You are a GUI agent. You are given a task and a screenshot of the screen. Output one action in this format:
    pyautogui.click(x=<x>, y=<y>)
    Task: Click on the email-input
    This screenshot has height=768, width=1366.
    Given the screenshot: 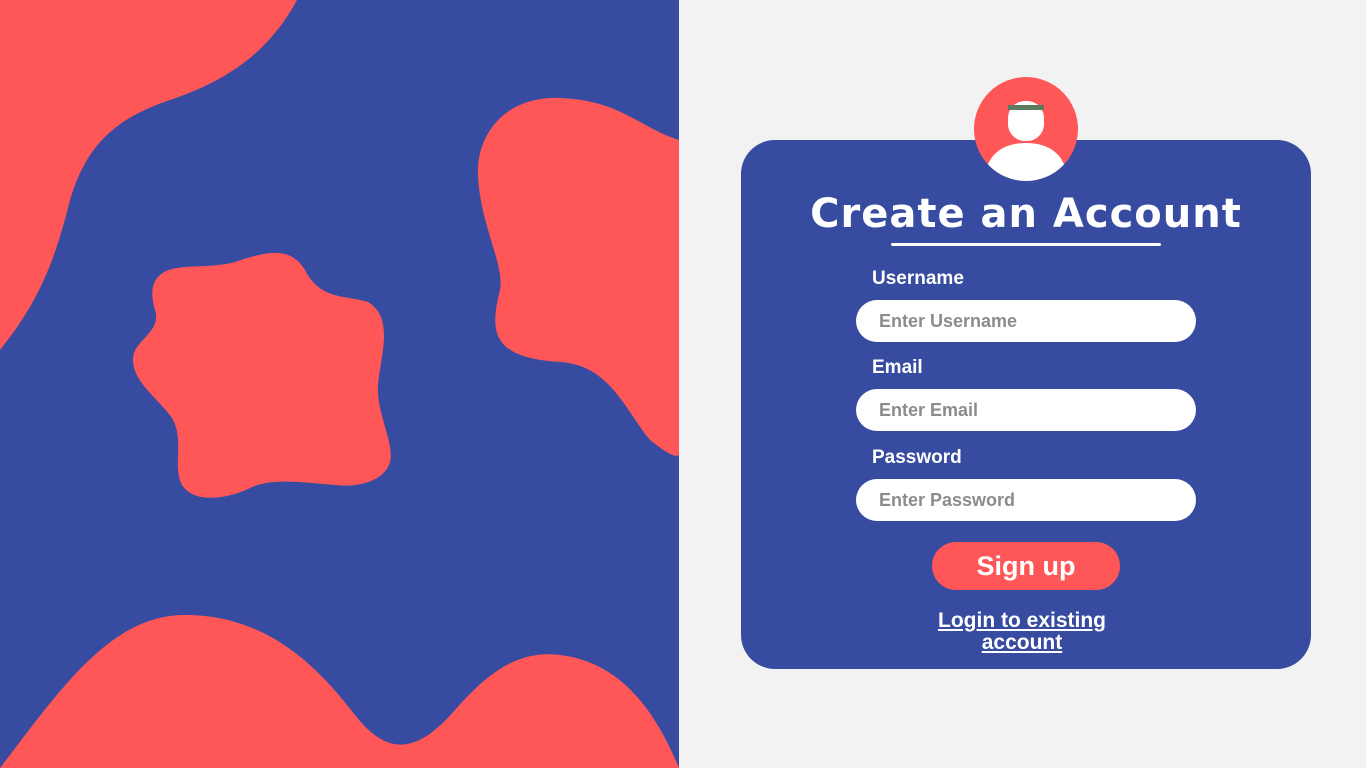 What is the action you would take?
    pyautogui.click(x=1026, y=410)
    